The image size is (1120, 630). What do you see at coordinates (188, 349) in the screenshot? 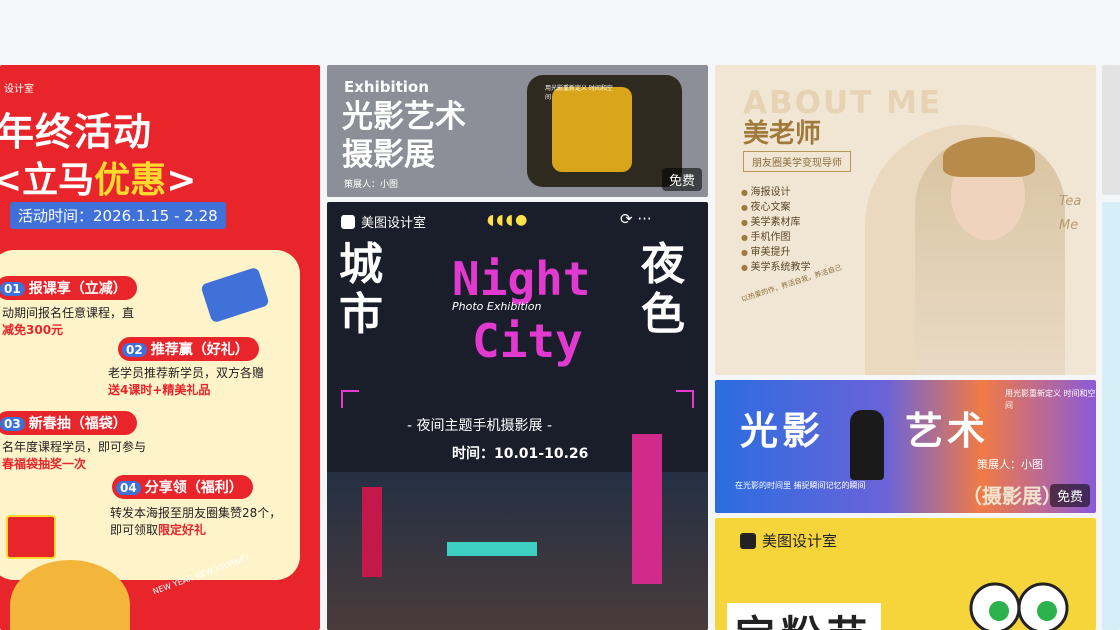
I see `offer-2-title: 02 推荐赢（好礼）` at bounding box center [188, 349].